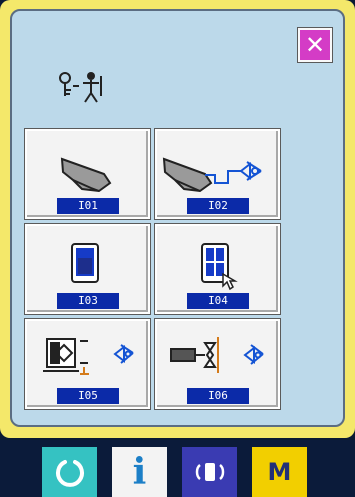  What do you see at coordinates (218, 206) in the screenshot?
I see `tile-code: I02` at bounding box center [218, 206].